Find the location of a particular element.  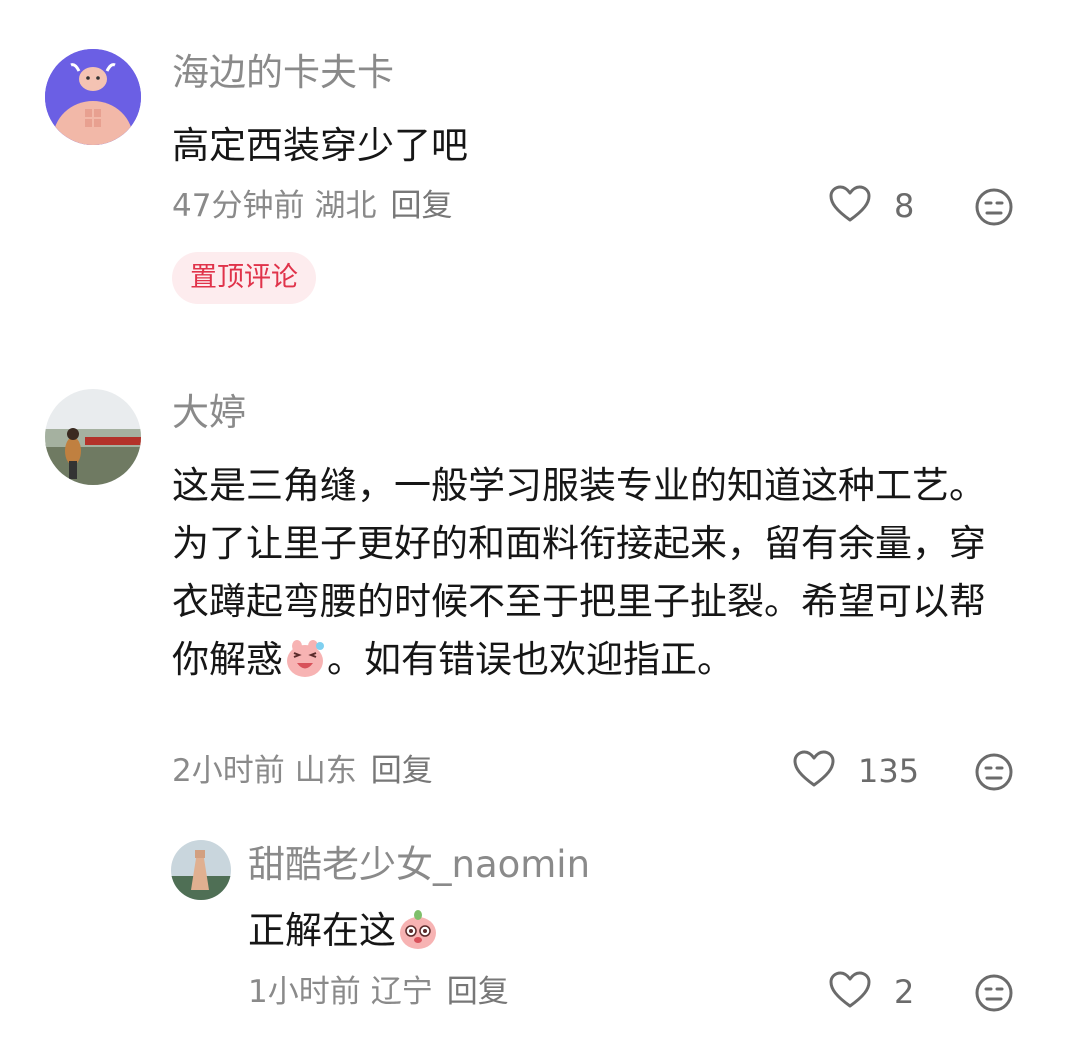

pig-laugh-emoji is located at coordinates (305, 658).